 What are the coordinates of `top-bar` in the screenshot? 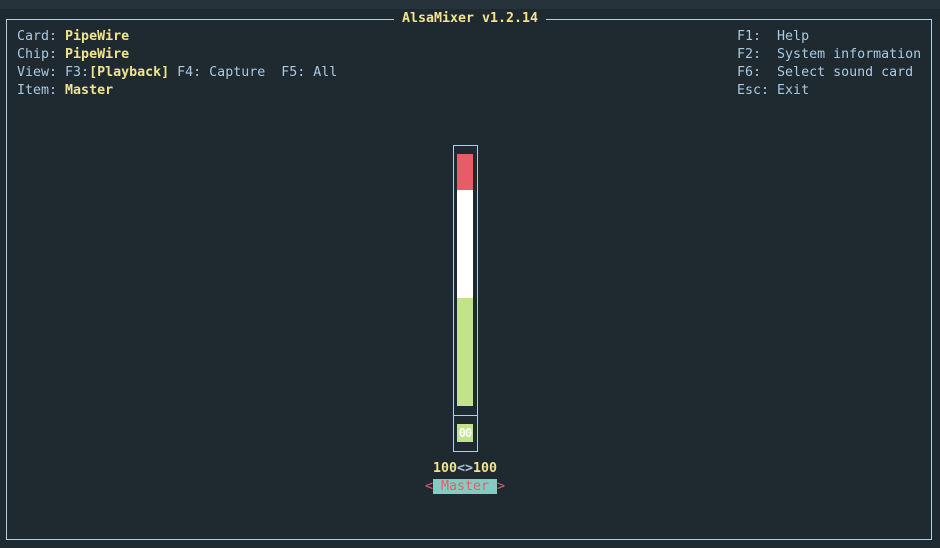 It's located at (470, 4).